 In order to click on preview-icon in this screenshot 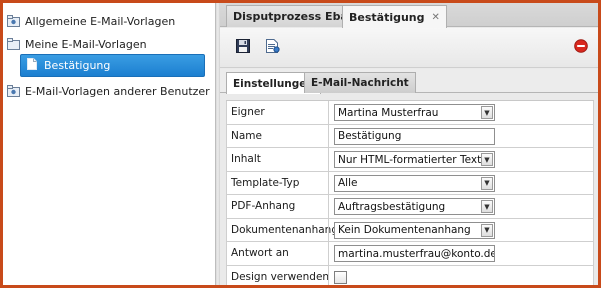, I will do `click(273, 47)`.